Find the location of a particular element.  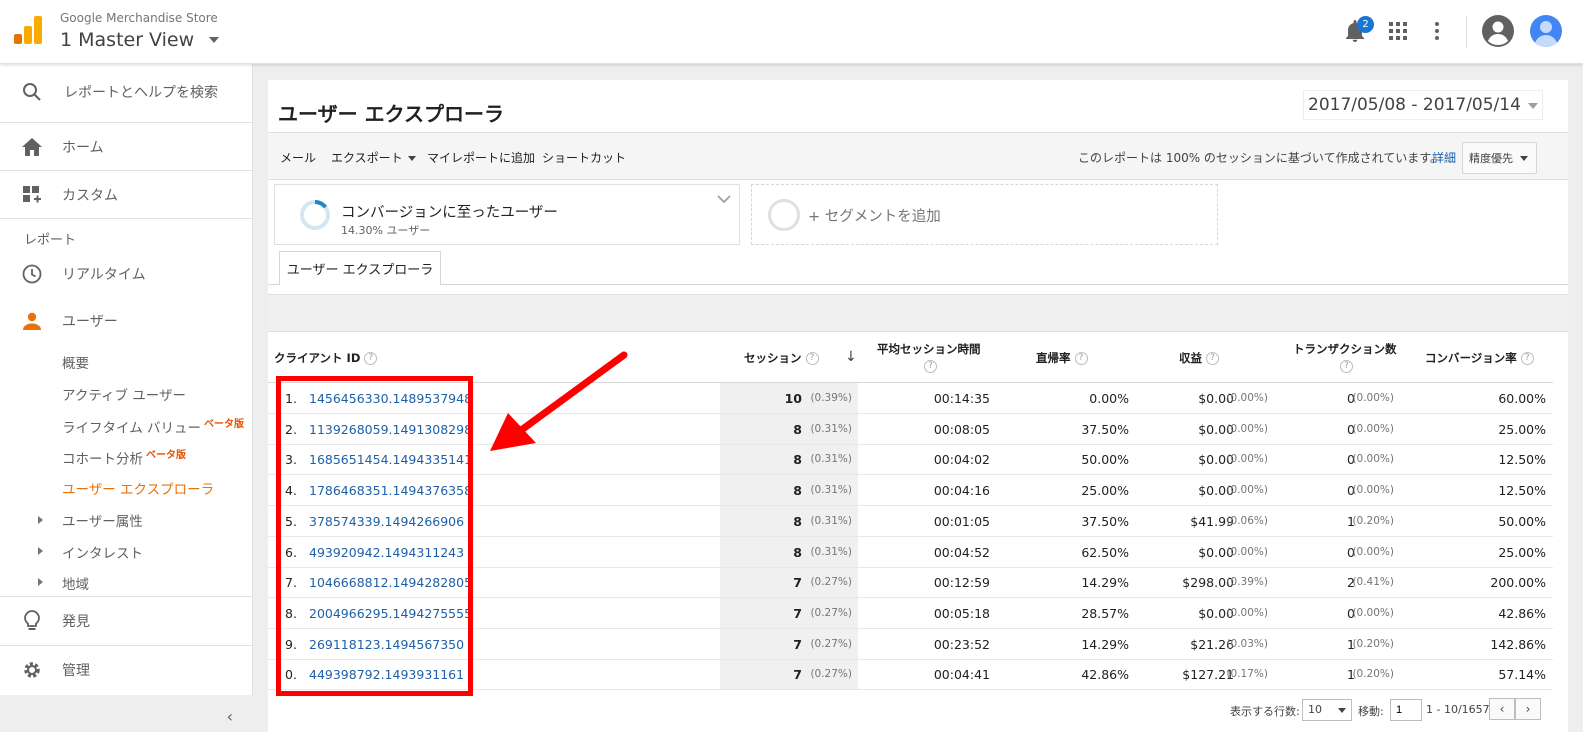

transactions-pct: (0.00%) is located at coordinates (1373, 428).